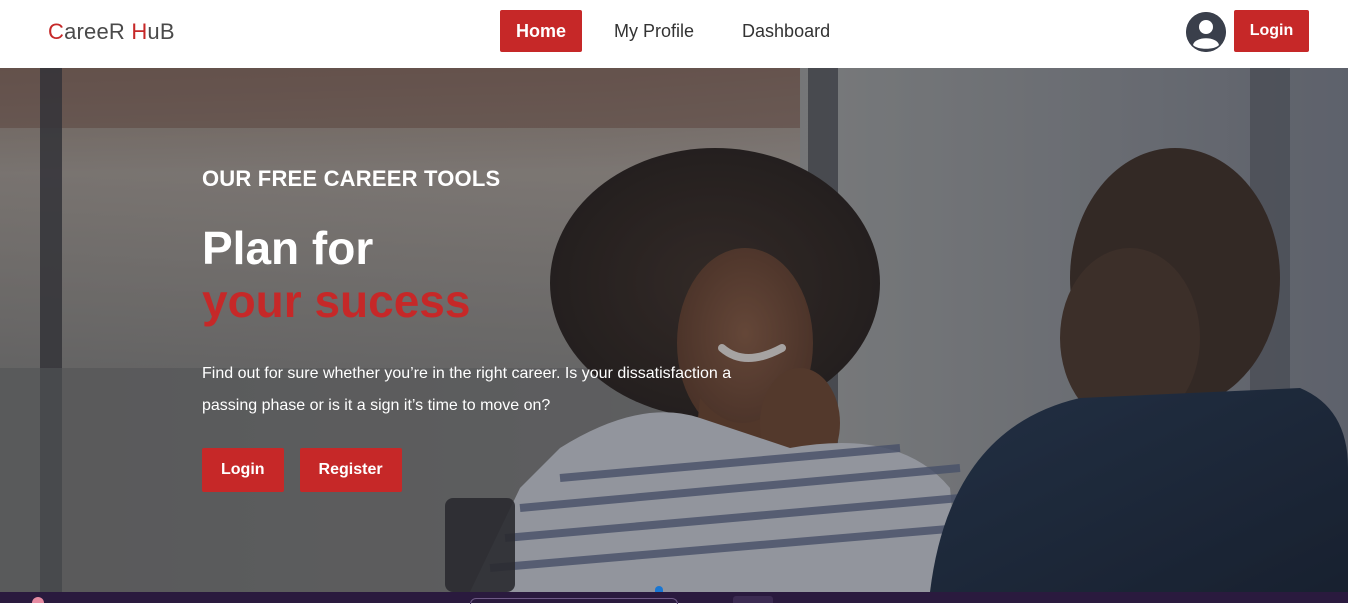 This screenshot has width=1348, height=604. Describe the element at coordinates (786, 31) in the screenshot. I see `nav-dashboard-link: Dashboard` at that location.